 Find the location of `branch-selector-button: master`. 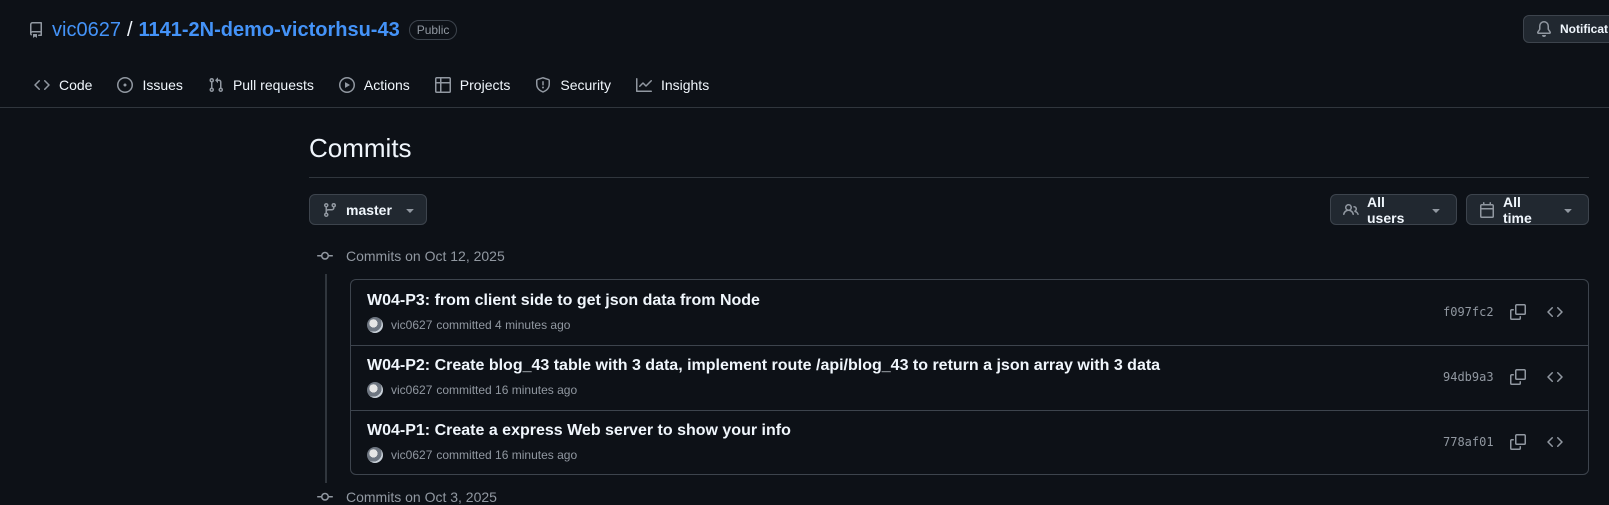

branch-selector-button: master is located at coordinates (368, 209).